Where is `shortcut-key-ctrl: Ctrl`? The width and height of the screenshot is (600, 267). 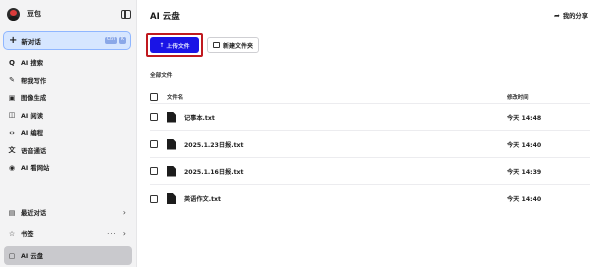
shortcut-key-ctrl: Ctrl is located at coordinates (111, 40).